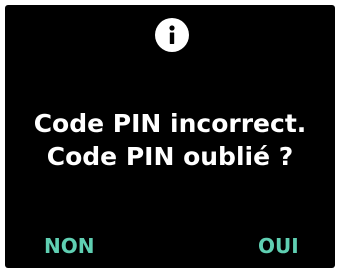 The image size is (340, 273). What do you see at coordinates (172, 35) in the screenshot?
I see `info-icon` at bounding box center [172, 35].